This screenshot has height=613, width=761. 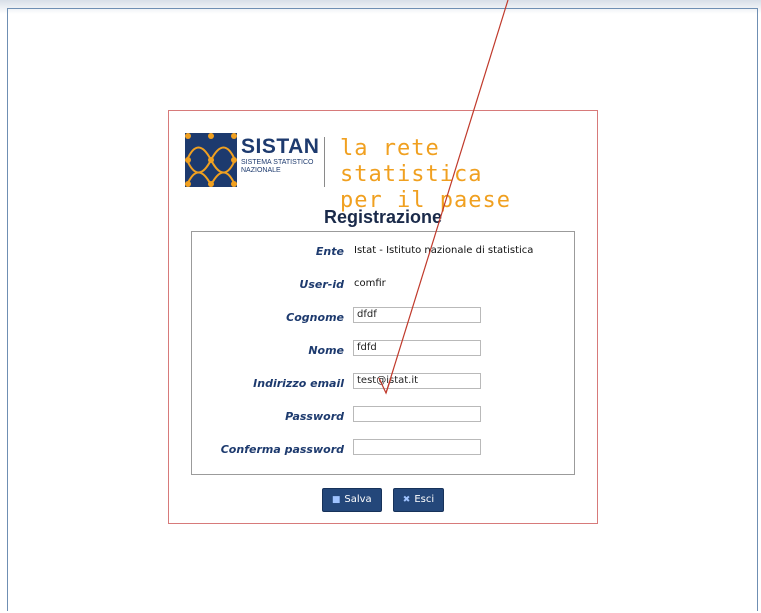 What do you see at coordinates (336, 500) in the screenshot?
I see `floppy-icon: ■` at bounding box center [336, 500].